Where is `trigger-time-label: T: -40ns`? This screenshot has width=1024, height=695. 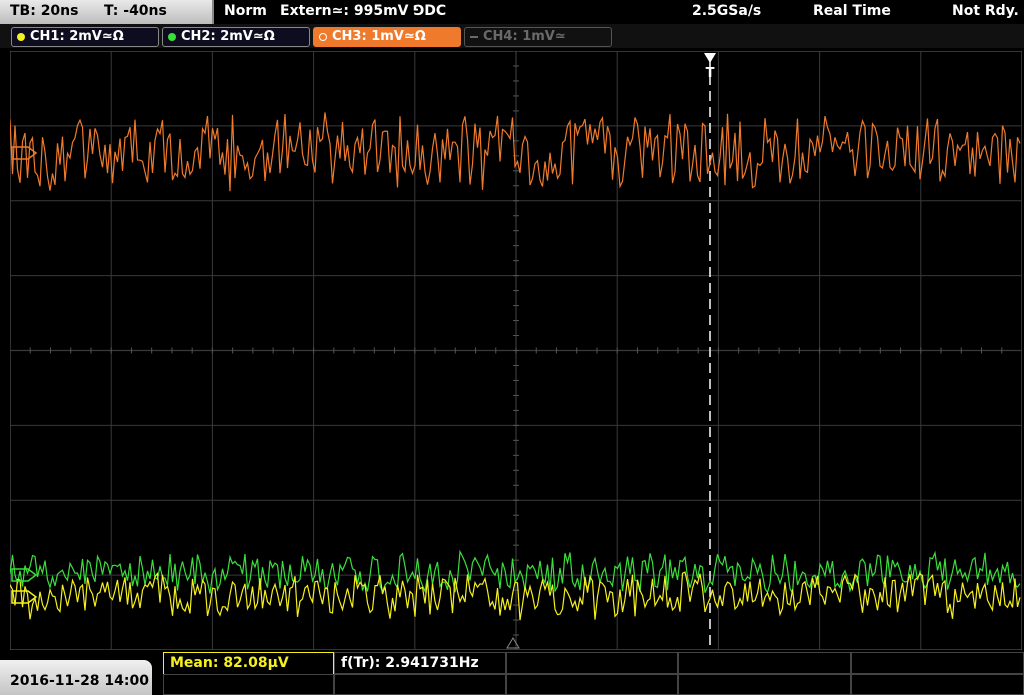
trigger-time-label: T: -40ns is located at coordinates (135, 11).